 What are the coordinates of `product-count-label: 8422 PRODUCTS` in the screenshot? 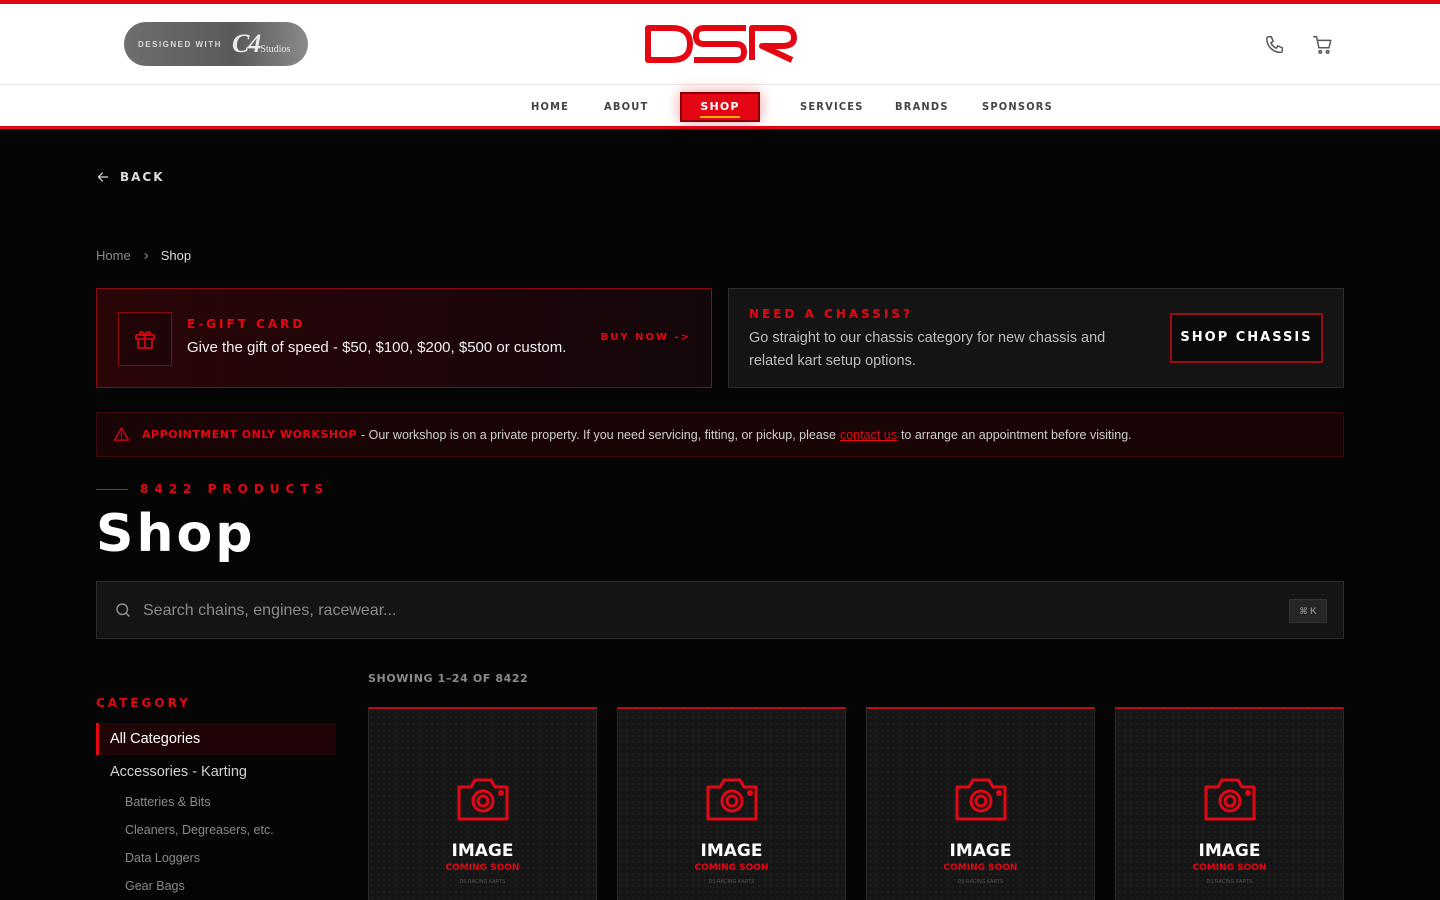 It's located at (235, 489).